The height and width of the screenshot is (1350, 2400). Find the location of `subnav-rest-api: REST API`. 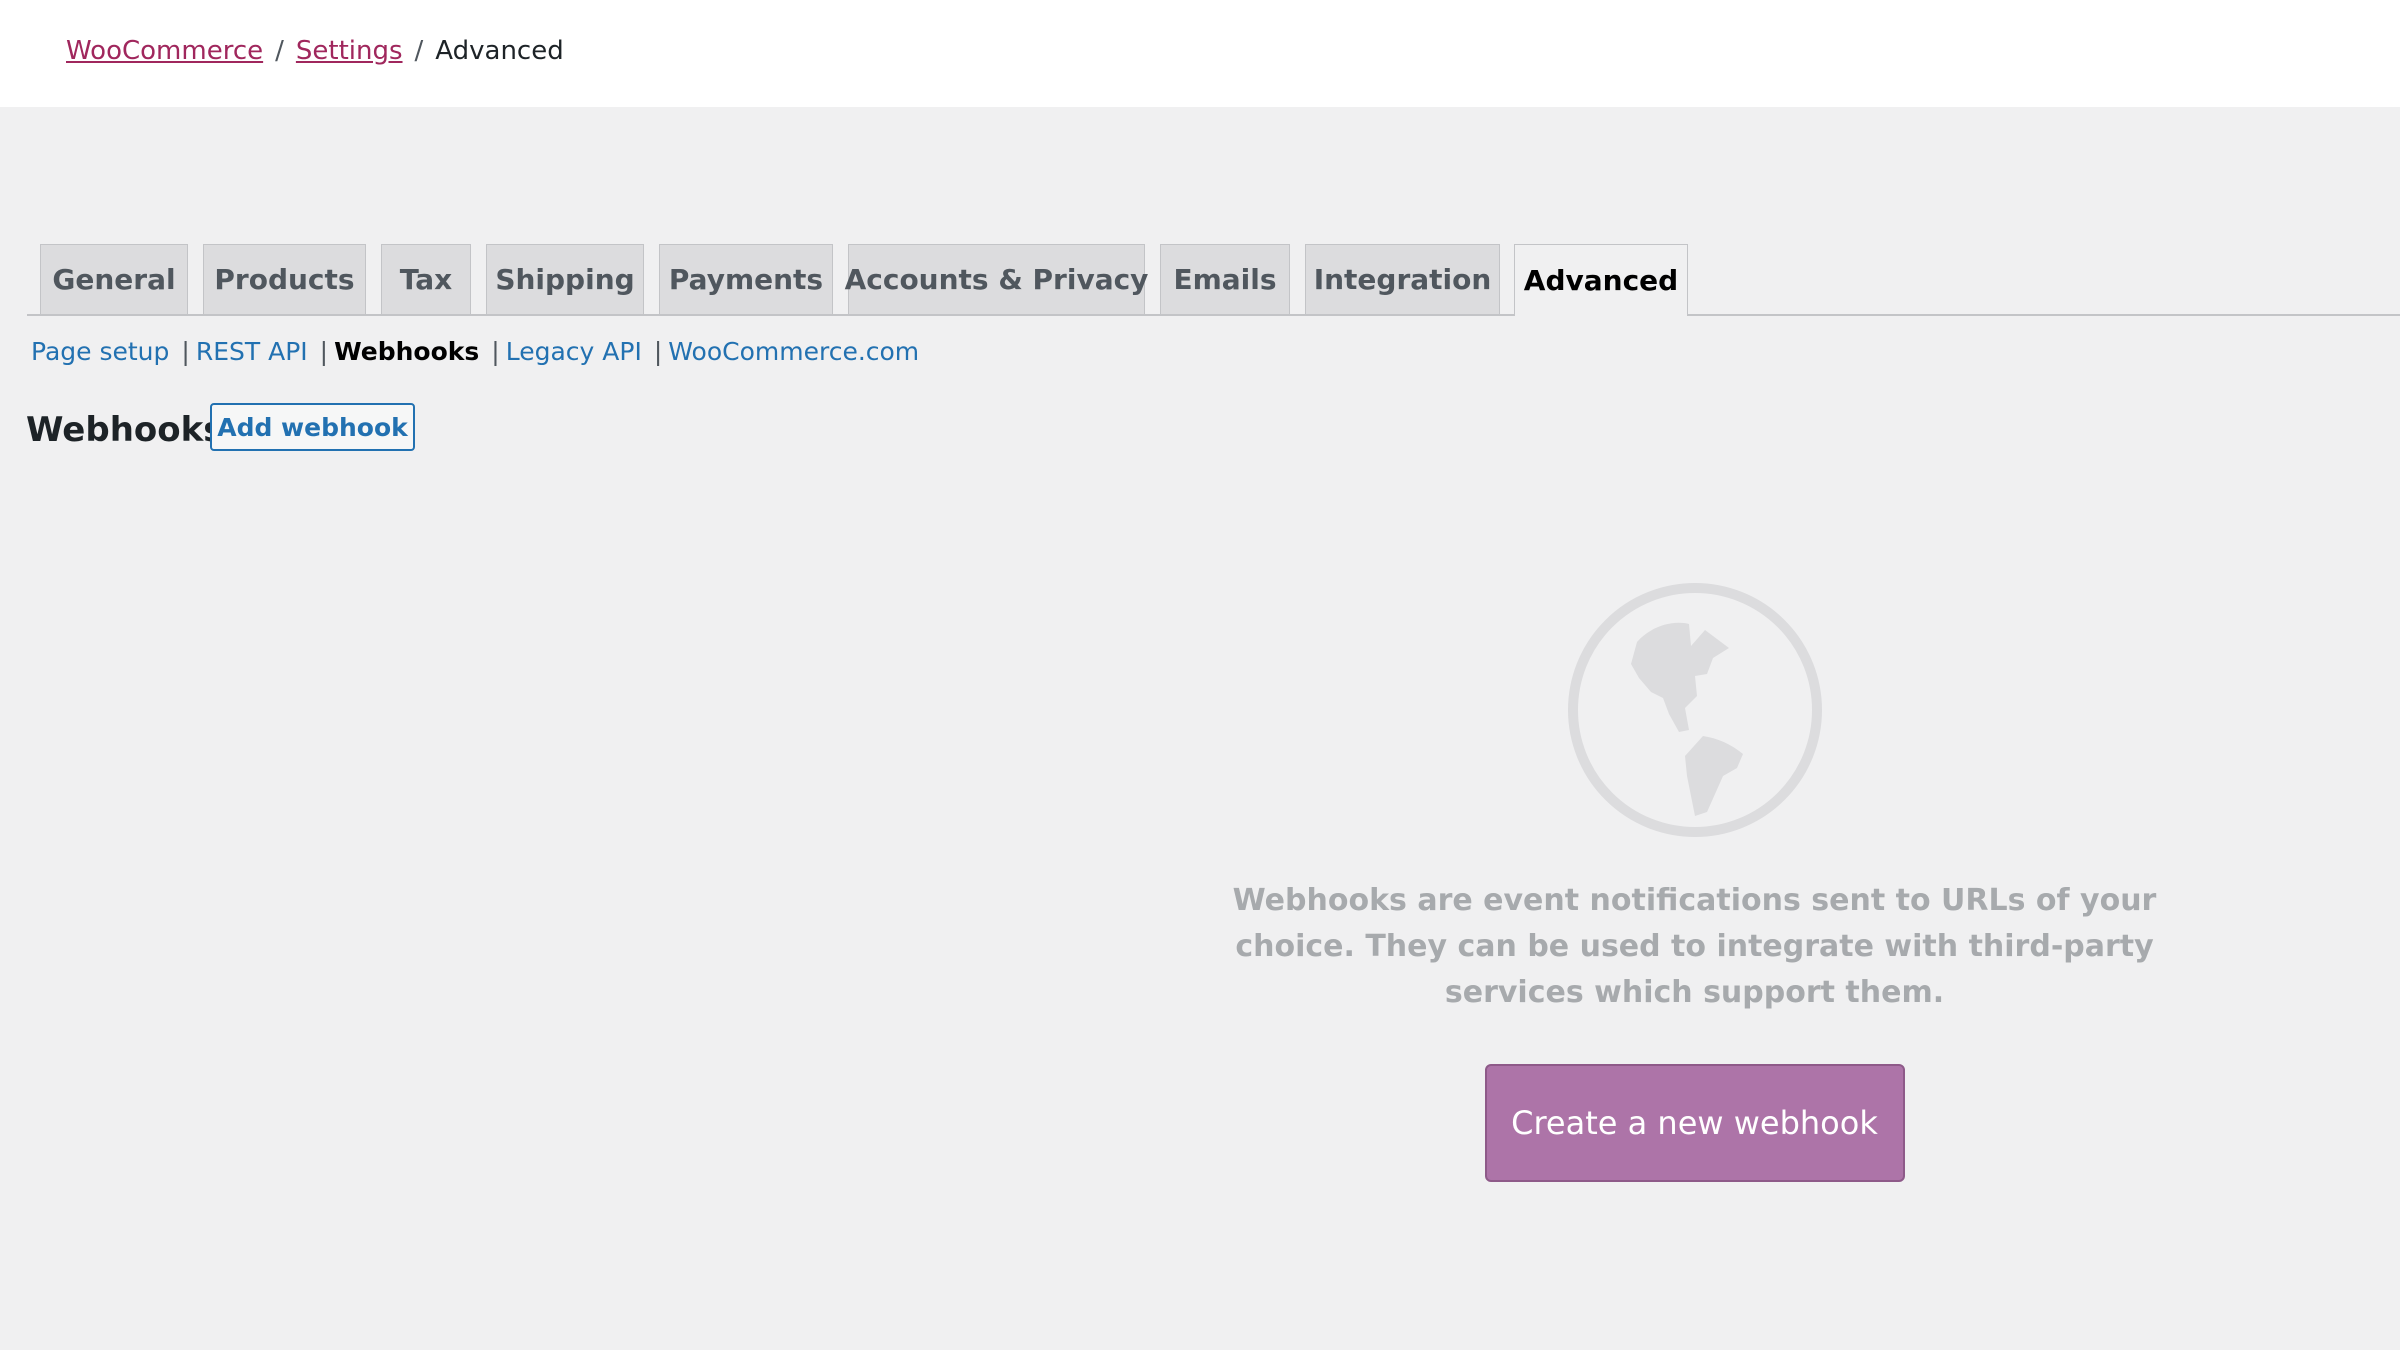

subnav-rest-api: REST API is located at coordinates (252, 351).